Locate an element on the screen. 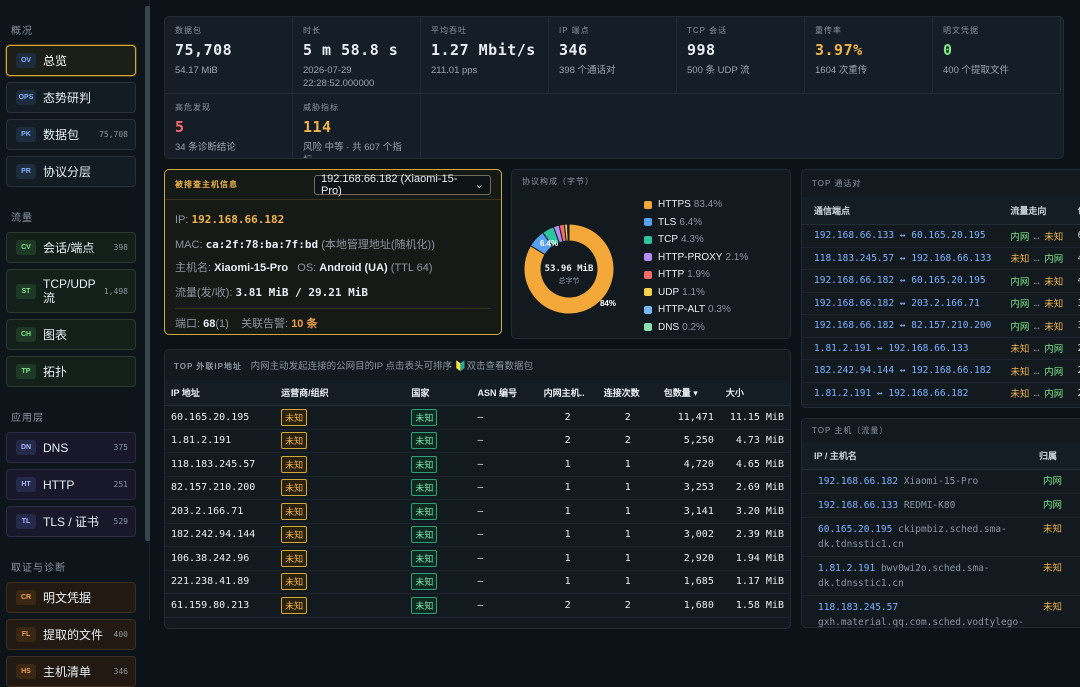 The image size is (1080, 687). table-row: 1.81.2.191 ↔ 192.168.66.182未知 ↔ 内网2, is located at coordinates (941, 393).